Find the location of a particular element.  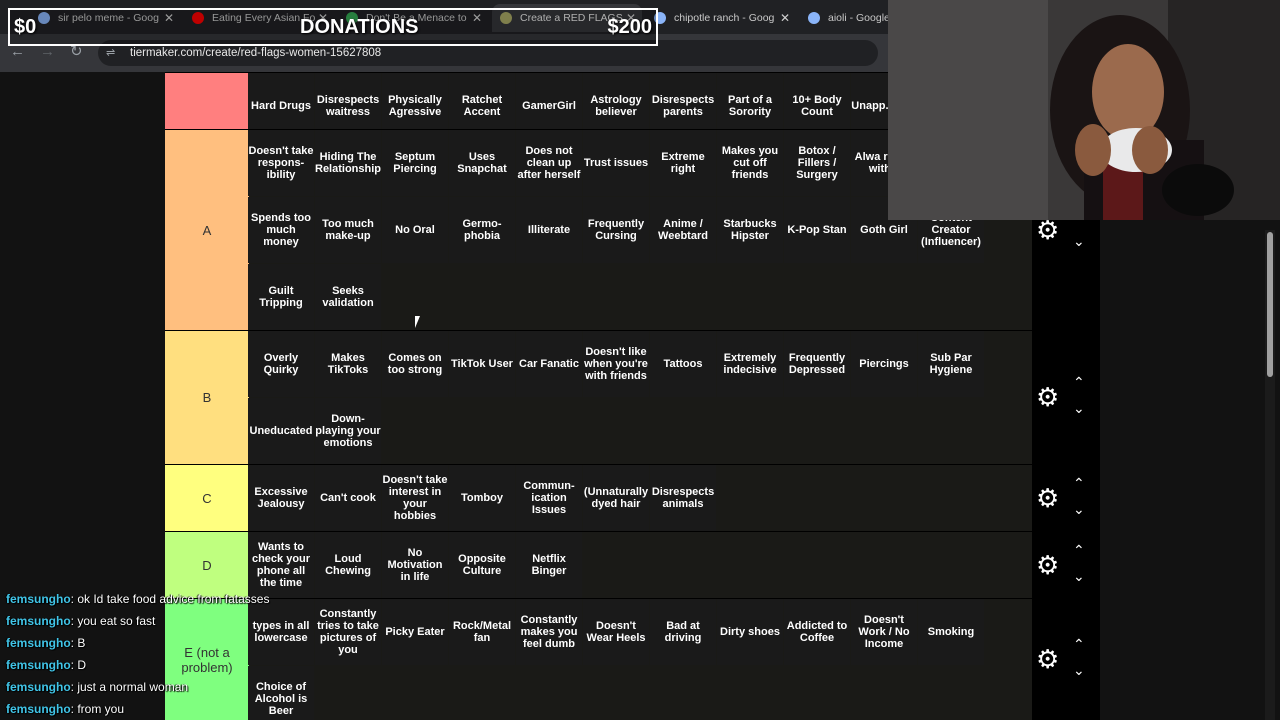

tier-item: Opposite Culture is located at coordinates (482, 565).